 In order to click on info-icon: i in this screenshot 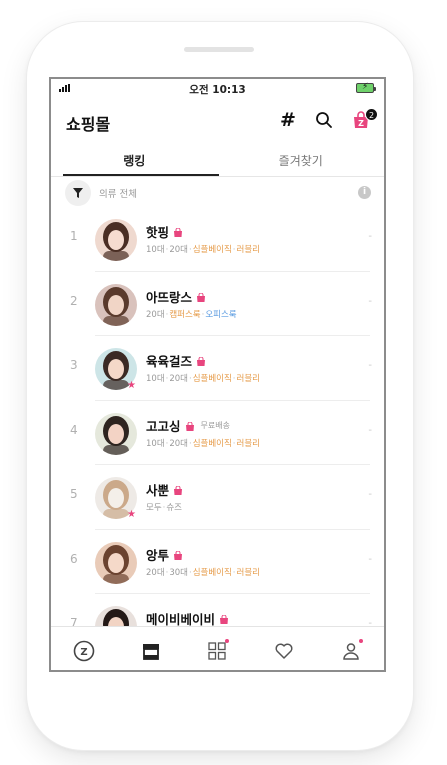, I will do `click(364, 192)`.